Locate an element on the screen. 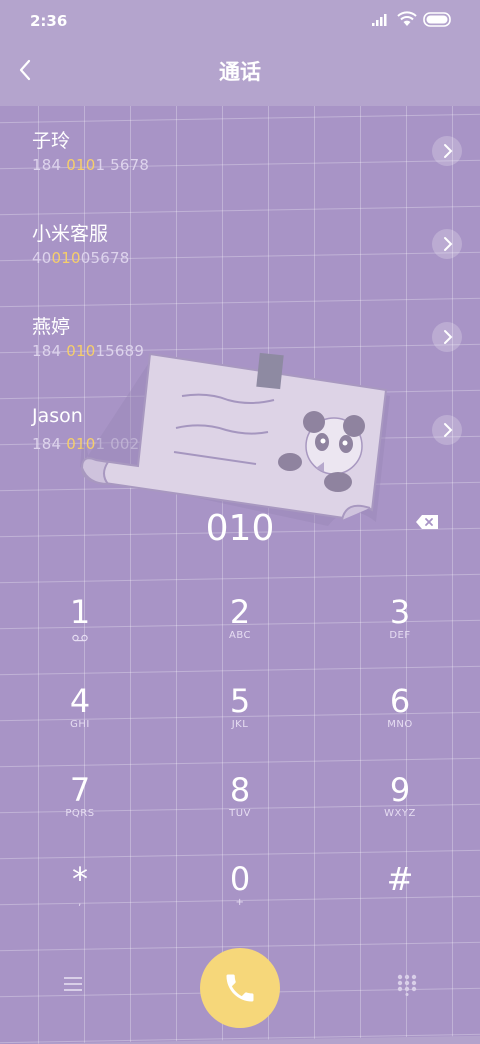 This screenshot has width=480, height=1044. key-letters: JKL is located at coordinates (240, 724).